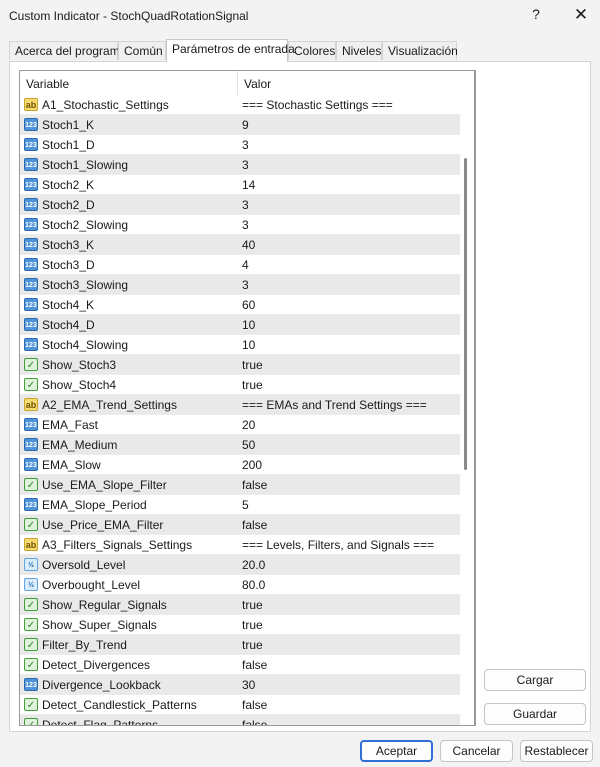  I want to click on tab-visualization: Visualización, so click(420, 50).